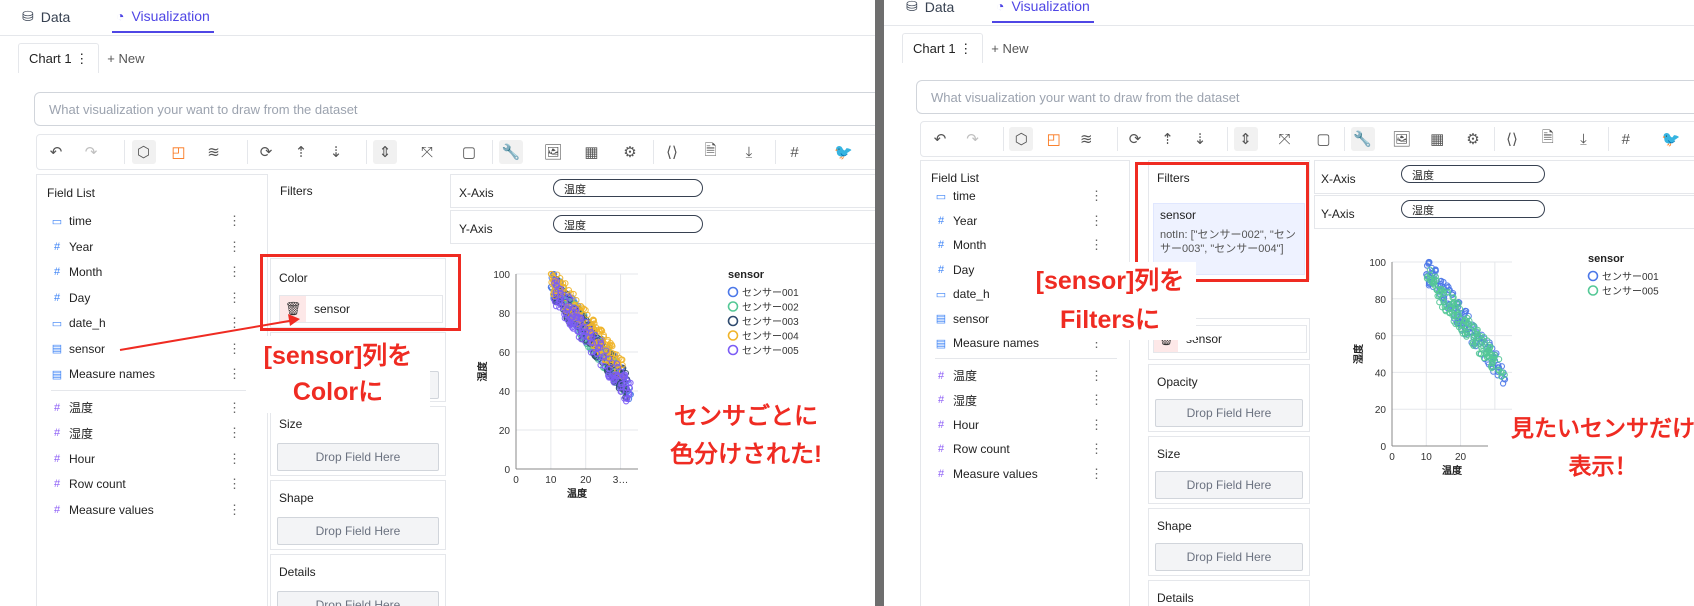 The width and height of the screenshot is (1694, 606). Describe the element at coordinates (1229, 413) in the screenshot. I see `opacity-drop-zone: Drop Field Here` at that location.